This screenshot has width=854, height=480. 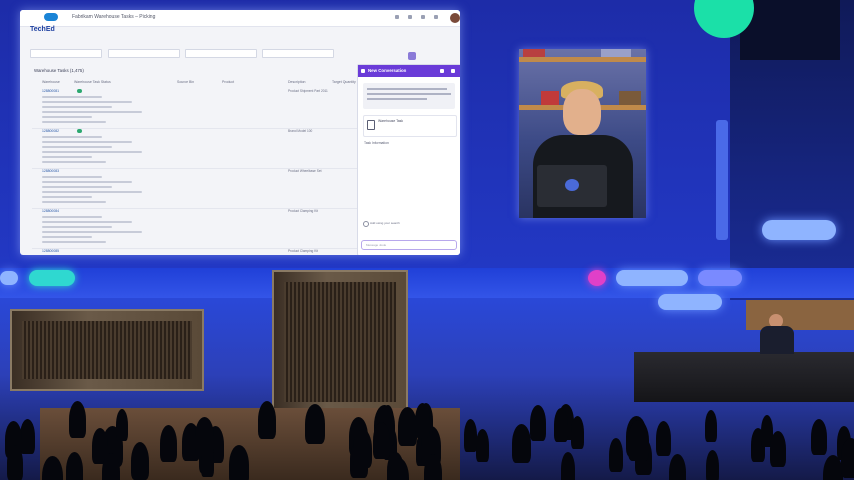 I want to click on chat-title: New Conversation, so click(x=387, y=70).